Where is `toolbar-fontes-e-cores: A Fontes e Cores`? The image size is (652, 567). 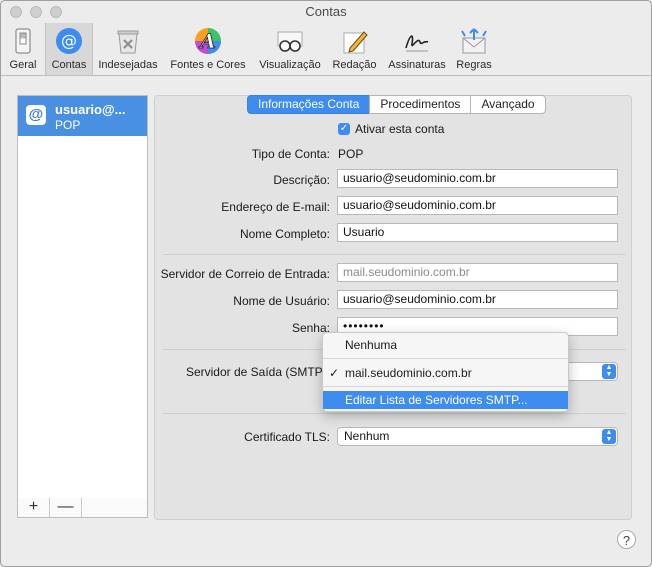
toolbar-fontes-e-cores: A Fontes e Cores is located at coordinates (208, 49).